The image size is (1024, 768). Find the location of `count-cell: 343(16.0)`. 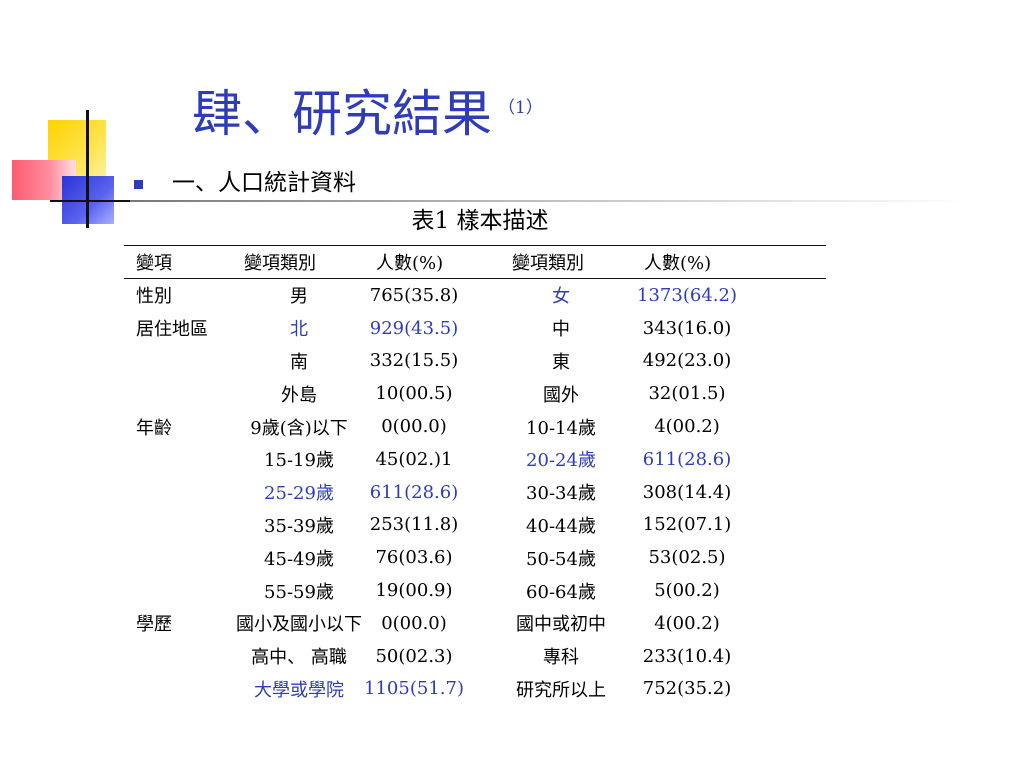

count-cell: 343(16.0) is located at coordinates (687, 328).